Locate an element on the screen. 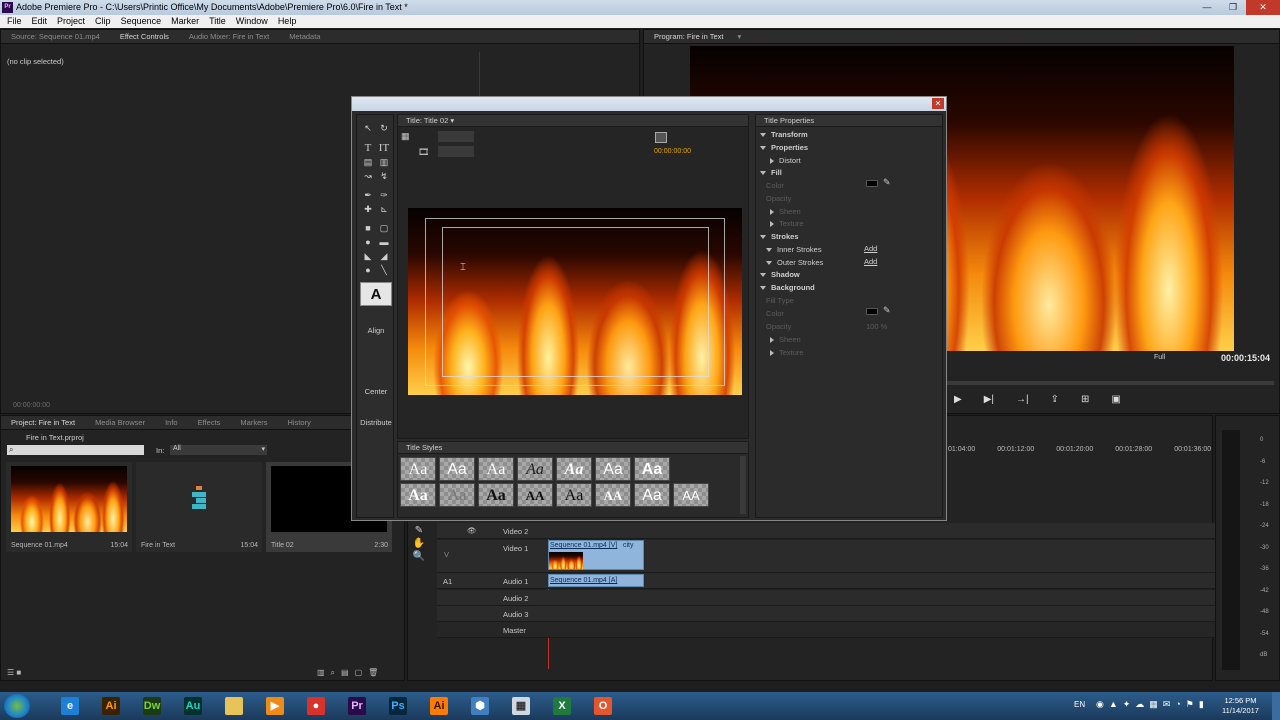  prop-shadow: Shadow is located at coordinates (780, 274).